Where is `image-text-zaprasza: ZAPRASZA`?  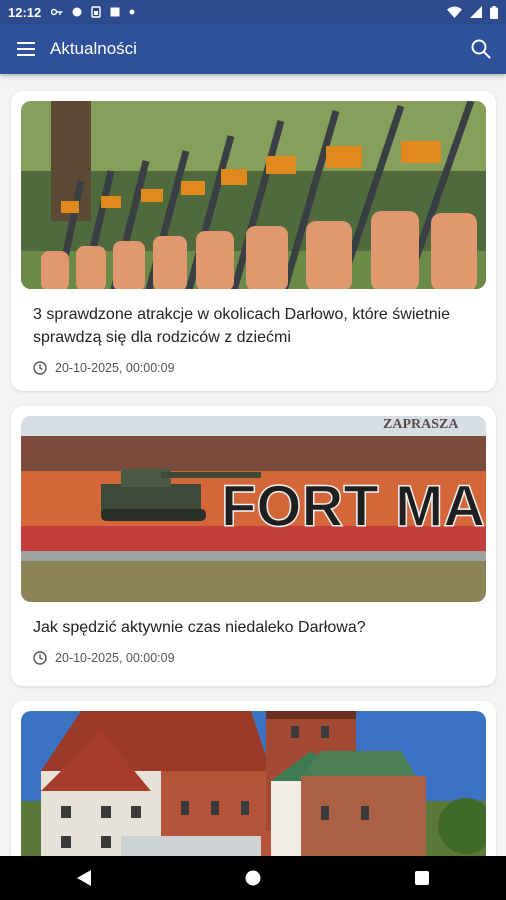 image-text-zaprasza: ZAPRASZA is located at coordinates (421, 424).